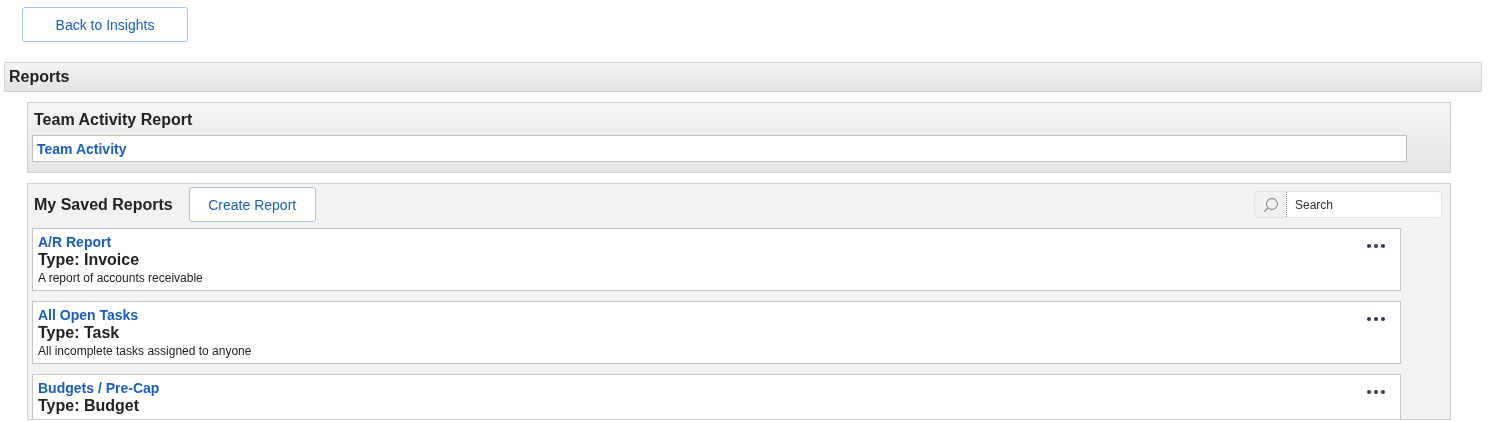  Describe the element at coordinates (89, 259) in the screenshot. I see `report-type: Type: Invoice` at that location.